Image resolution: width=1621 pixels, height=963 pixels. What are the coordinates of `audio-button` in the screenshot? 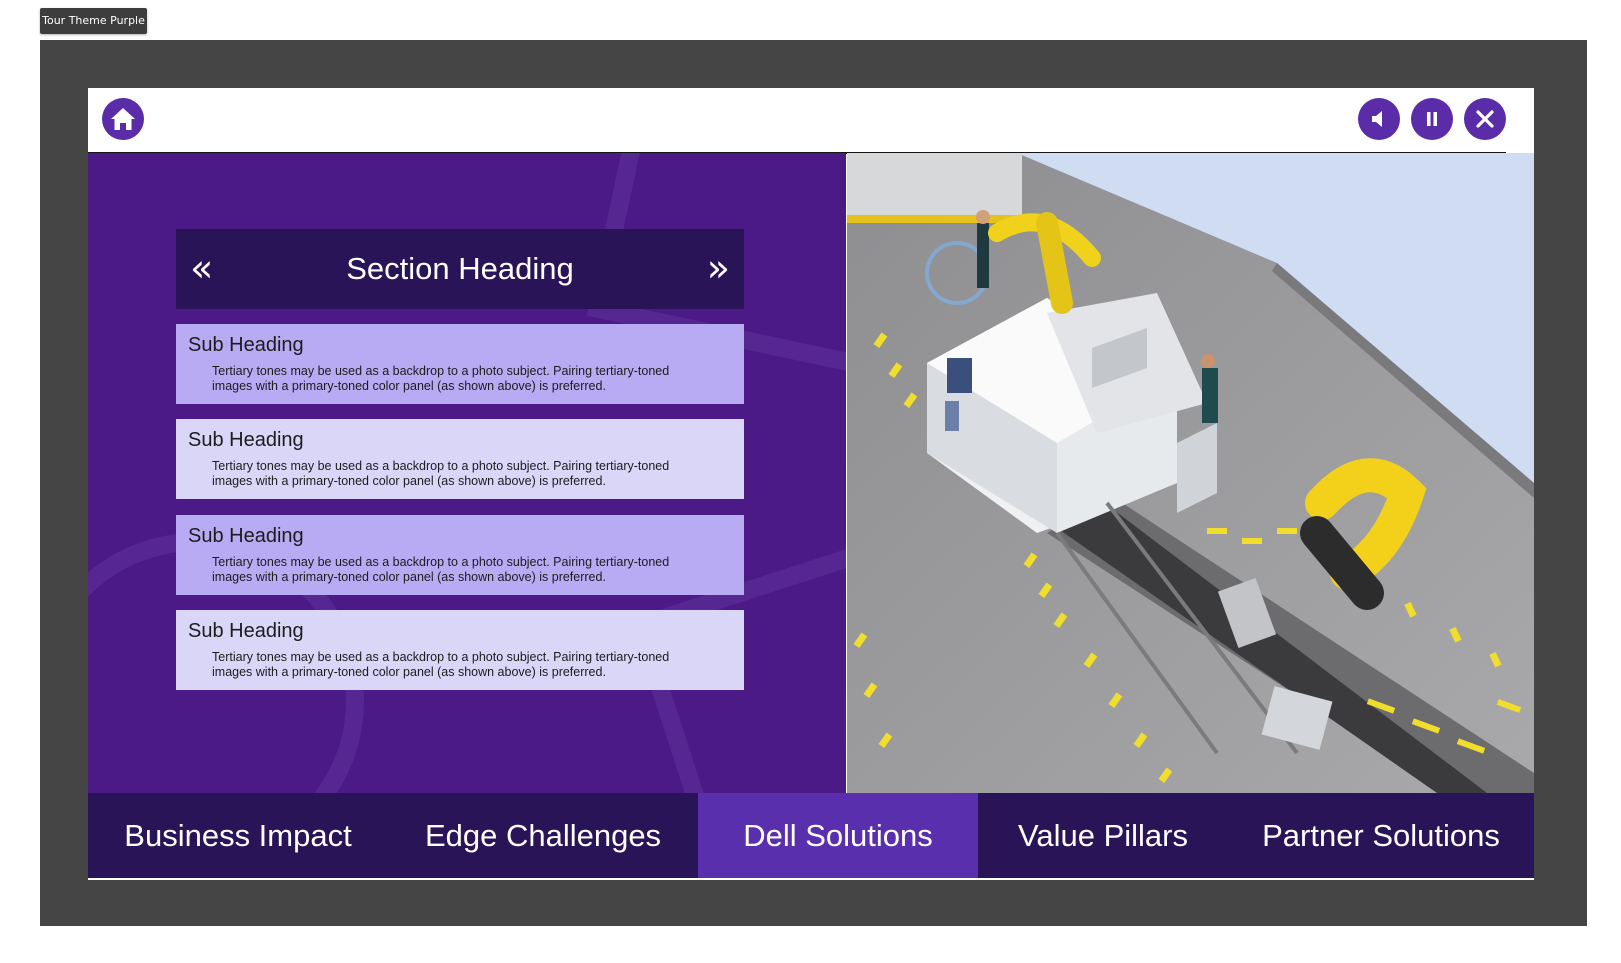 It's located at (1379, 119).